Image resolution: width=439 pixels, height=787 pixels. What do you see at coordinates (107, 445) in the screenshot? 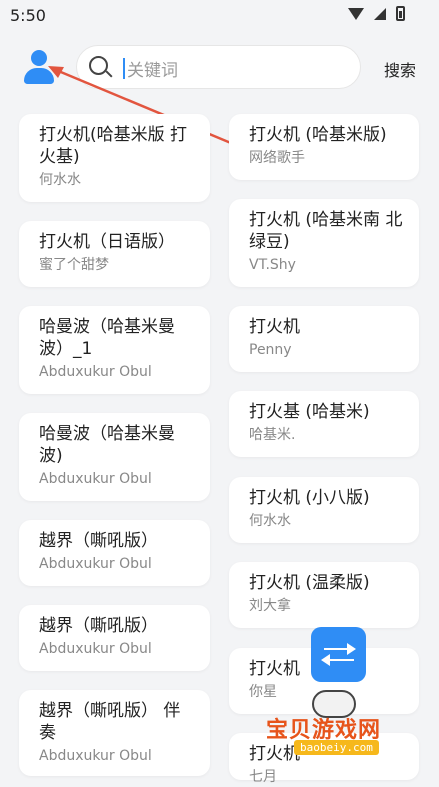
I see `song-title: 哈曼波（哈基米曼 波)` at bounding box center [107, 445].